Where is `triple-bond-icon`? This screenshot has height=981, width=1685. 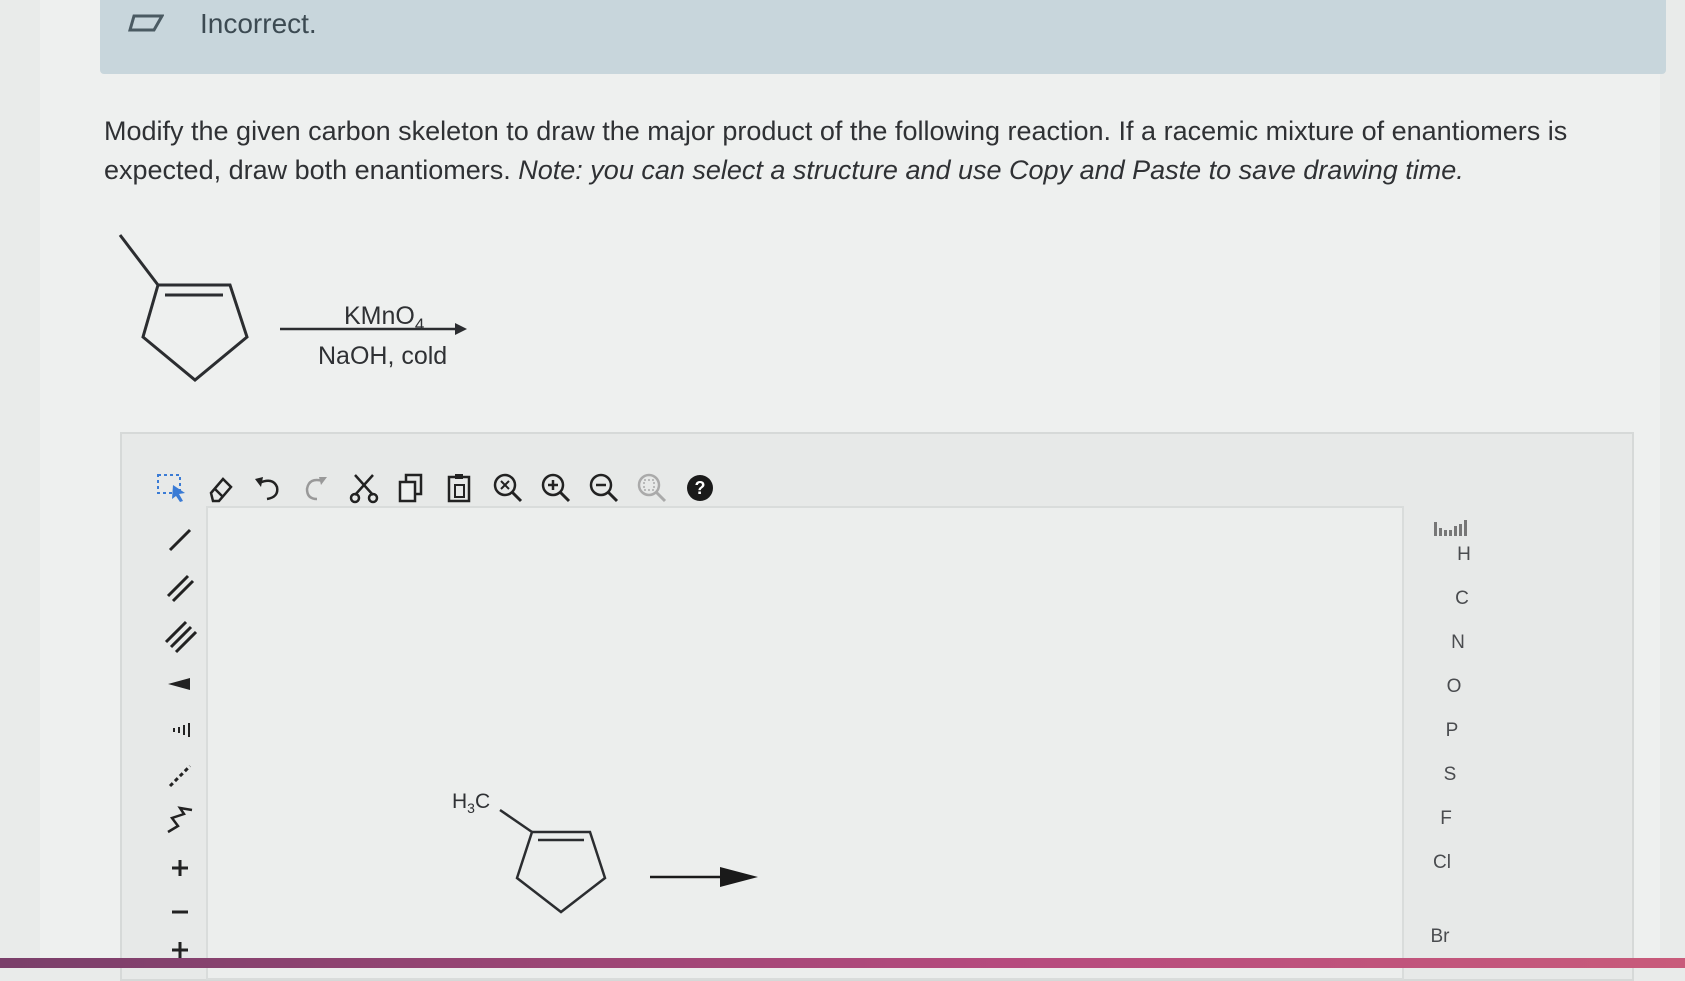
triple-bond-icon is located at coordinates (181, 637).